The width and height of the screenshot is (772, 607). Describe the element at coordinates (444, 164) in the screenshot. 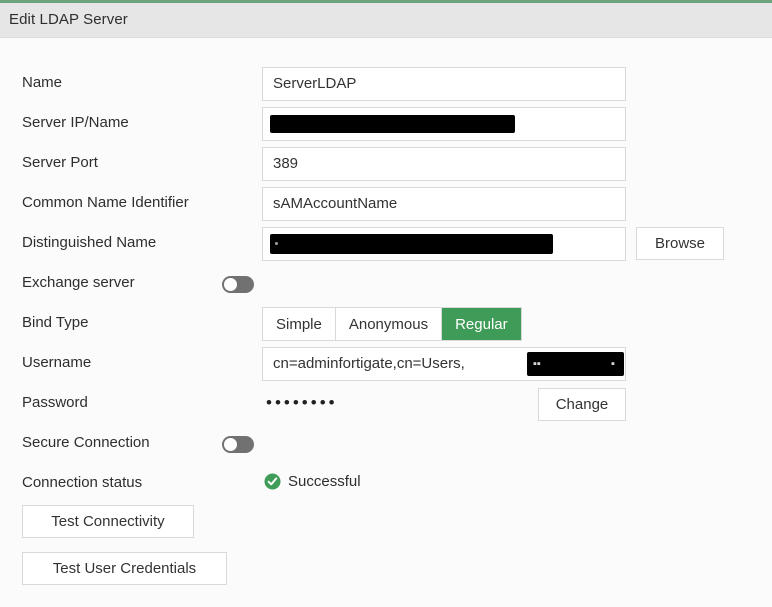

I see `server-port-input: 389` at that location.